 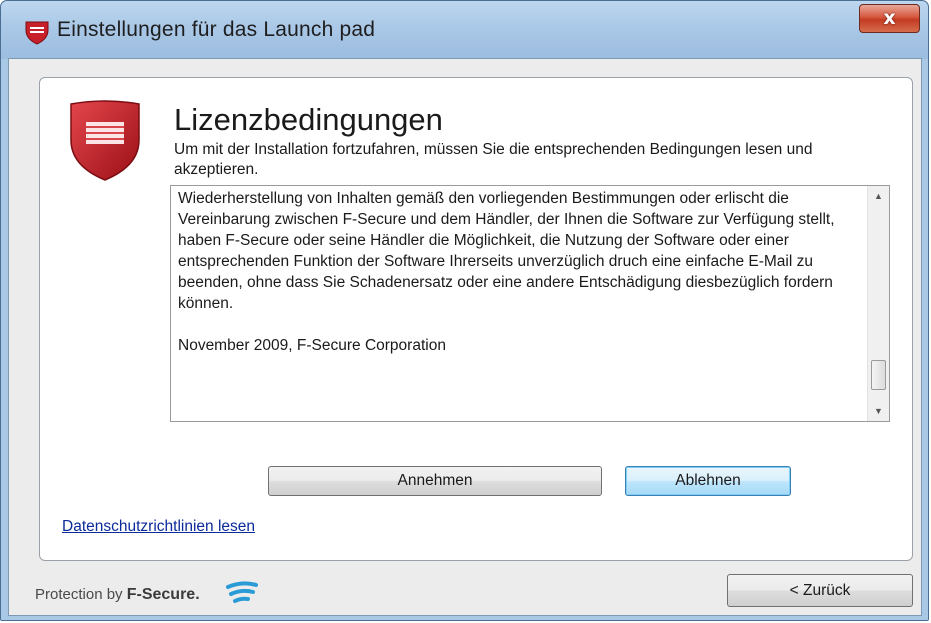 I want to click on privacy-policy-link: Datenschutzrichtlinien lesen, so click(x=158, y=527).